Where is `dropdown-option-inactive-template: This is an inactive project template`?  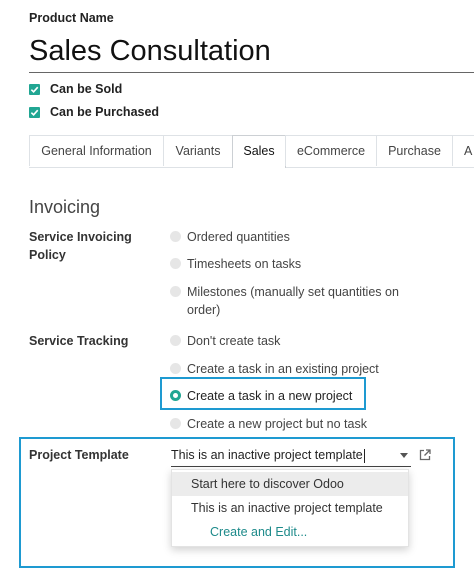
dropdown-option-inactive-template: This is an inactive project template is located at coordinates (290, 508).